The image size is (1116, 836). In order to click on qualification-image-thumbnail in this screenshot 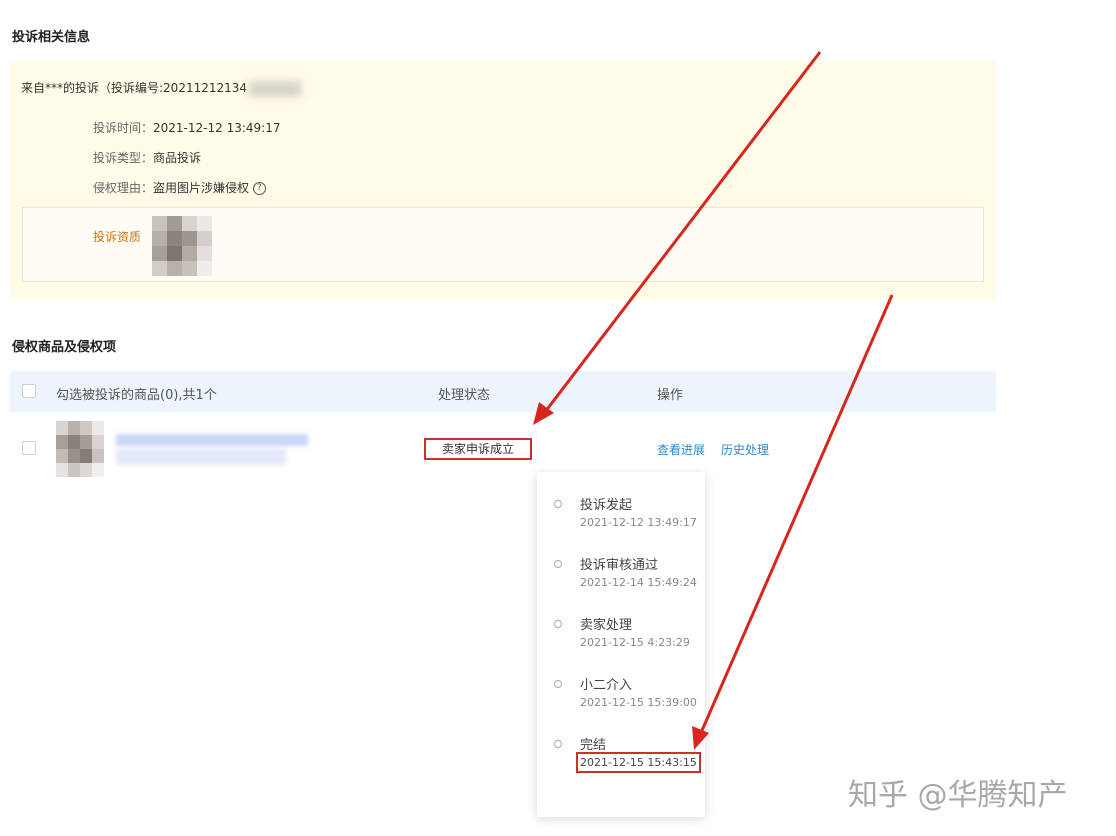, I will do `click(182, 246)`.